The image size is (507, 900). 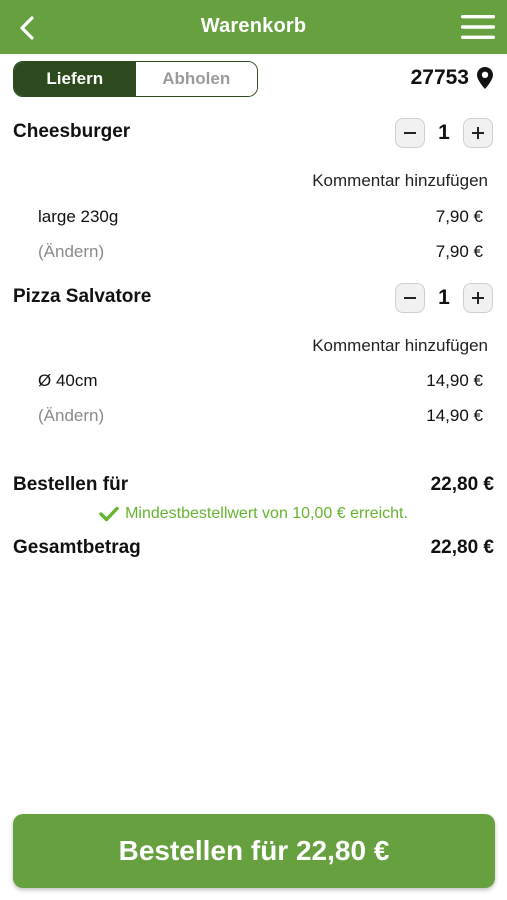 What do you see at coordinates (266, 513) in the screenshot?
I see `min-order-text: Mindestbestellwert von 10,00 € erreicht.` at bounding box center [266, 513].